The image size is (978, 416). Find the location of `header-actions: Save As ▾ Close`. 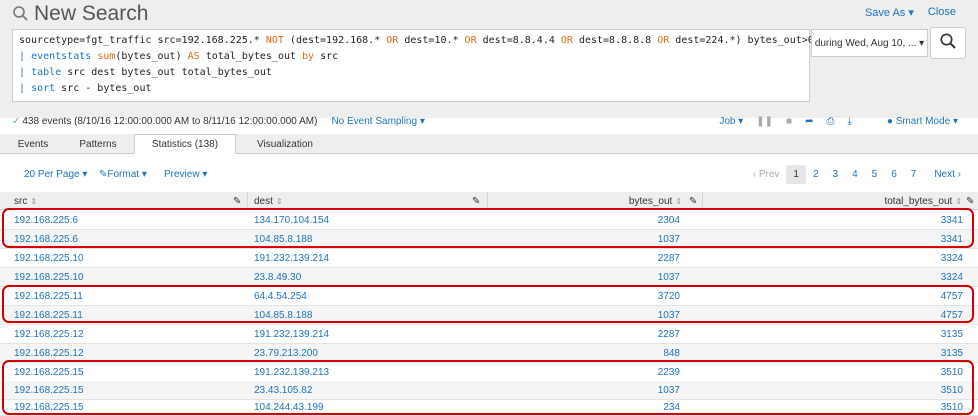

header-actions: Save As ▾ Close is located at coordinates (910, 12).